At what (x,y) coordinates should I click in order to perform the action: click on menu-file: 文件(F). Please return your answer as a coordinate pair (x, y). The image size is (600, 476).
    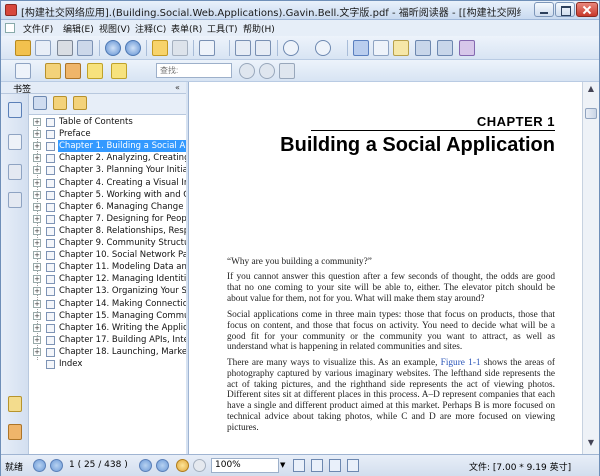
    Looking at the image, I should click on (38, 28).